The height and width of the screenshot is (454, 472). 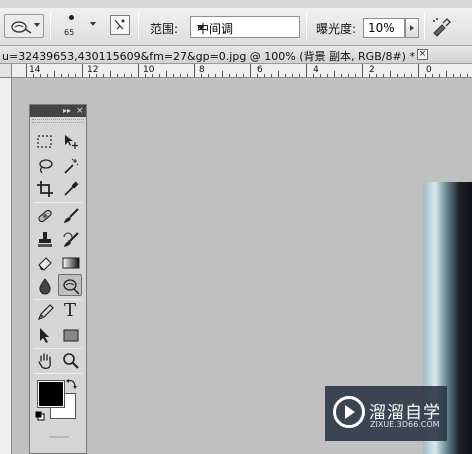 What do you see at coordinates (350, 412) in the screenshot?
I see `play-icon` at bounding box center [350, 412].